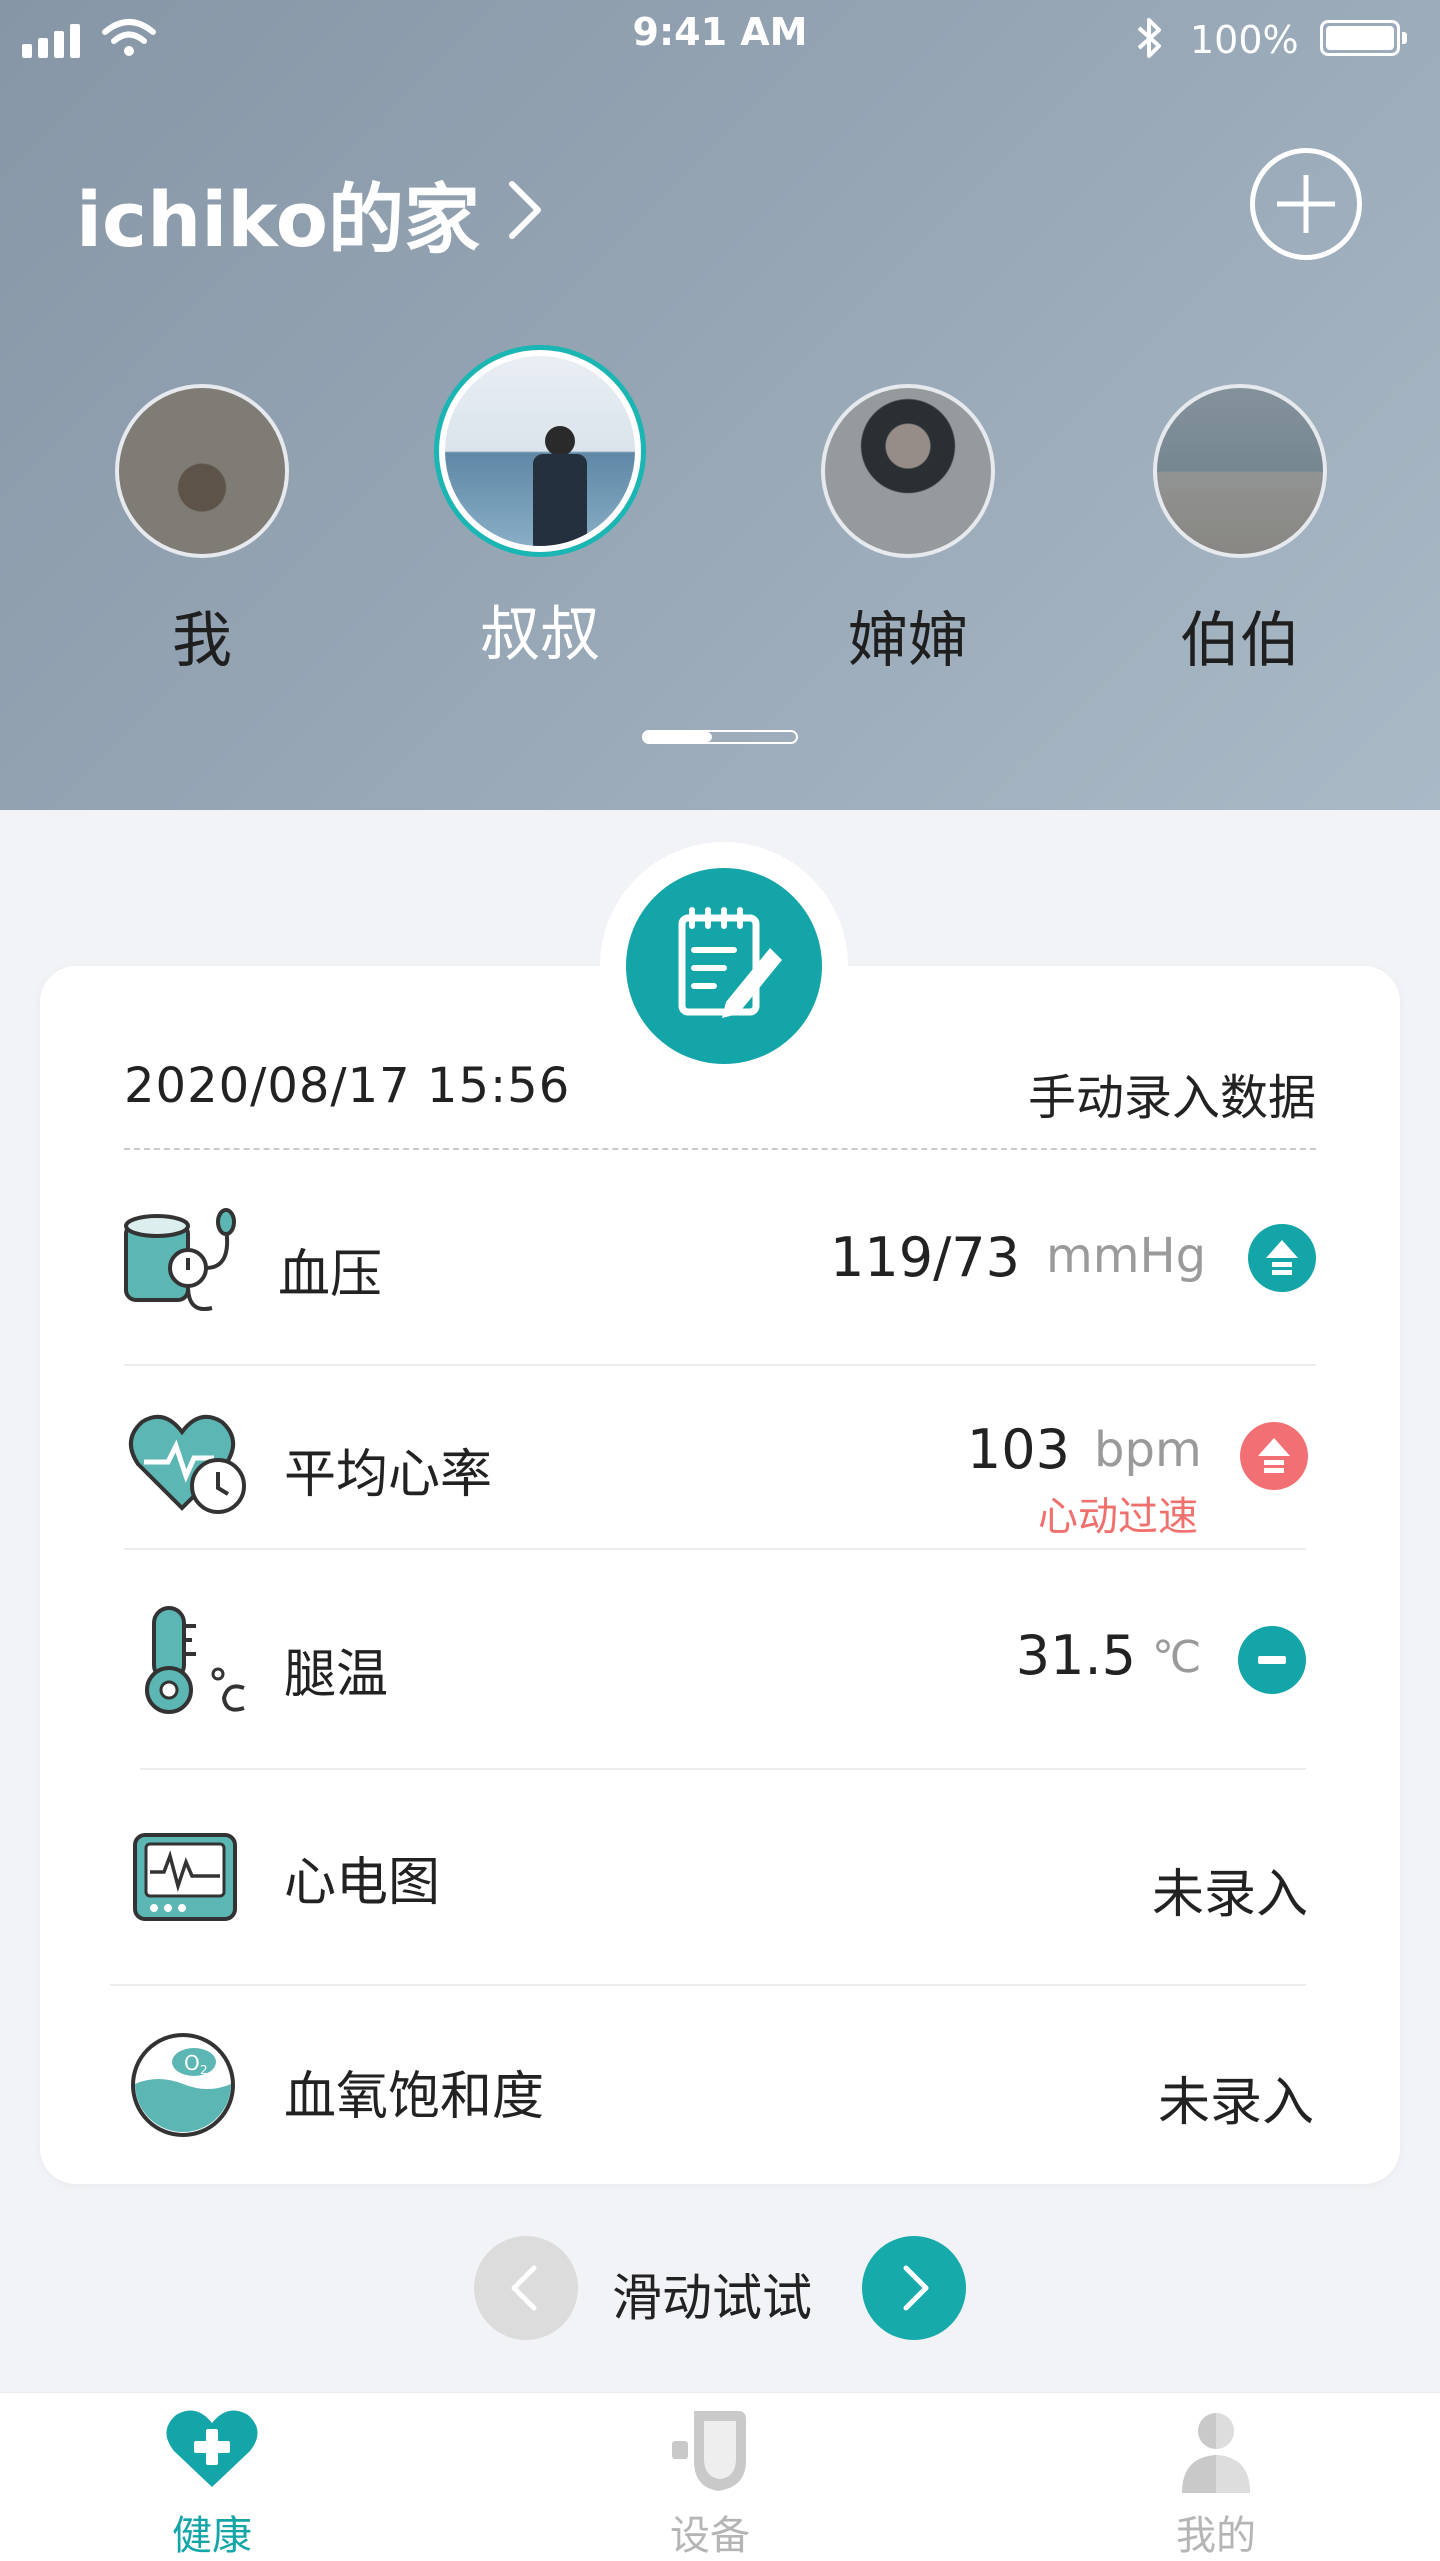 The height and width of the screenshot is (2561, 1440). What do you see at coordinates (1229, 1895) in the screenshot?
I see `ecg-value: 未录入` at bounding box center [1229, 1895].